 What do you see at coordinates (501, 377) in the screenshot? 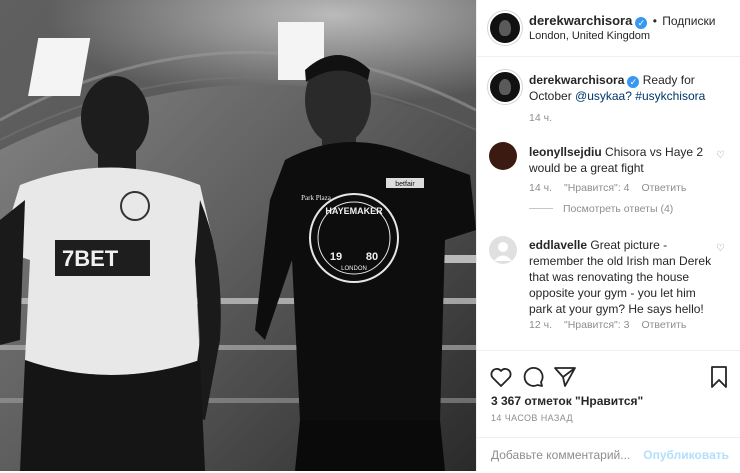
I see `like-heart-icon` at bounding box center [501, 377].